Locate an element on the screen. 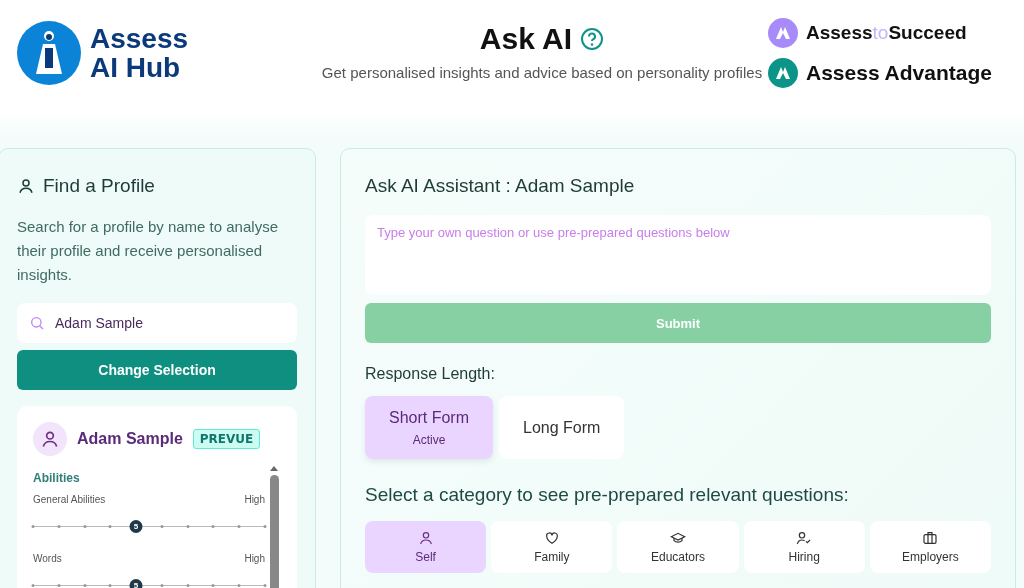 The width and height of the screenshot is (1024, 588). category-label: Select a category to see pre-prepared relevant questions: is located at coordinates (607, 495).